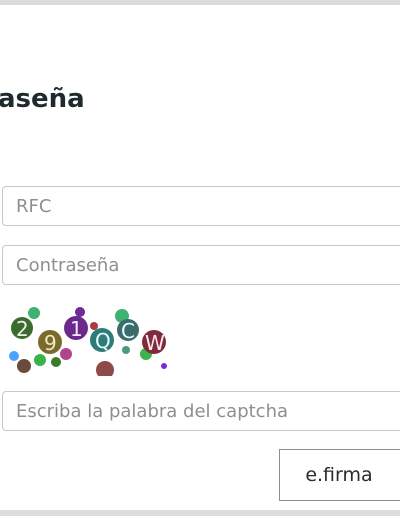 This screenshot has width=400, height=516. Describe the element at coordinates (200, 513) in the screenshot. I see `bottom-border` at that location.